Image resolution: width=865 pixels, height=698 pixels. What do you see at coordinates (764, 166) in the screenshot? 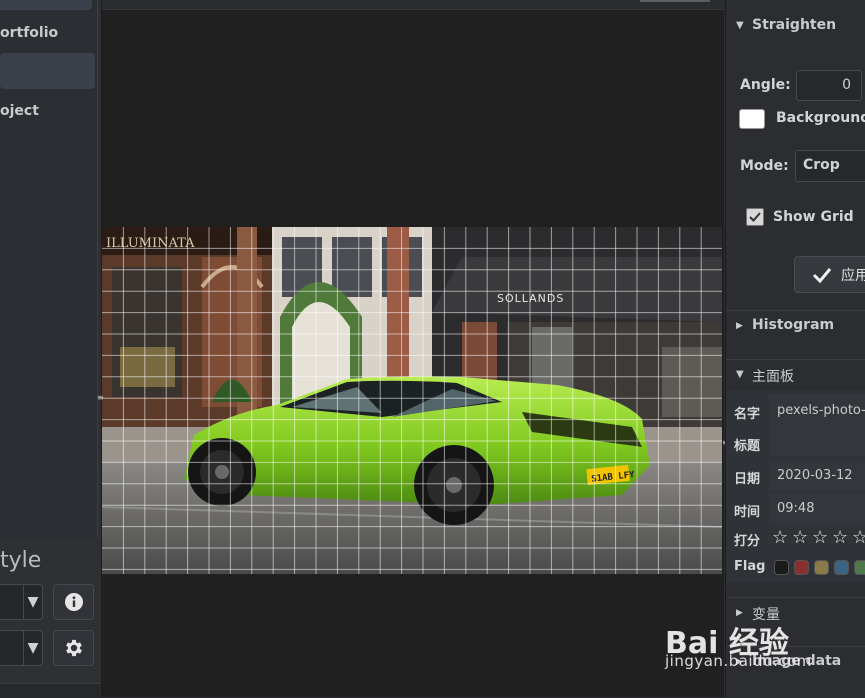
I see `mode-label: Mode:` at bounding box center [764, 166].